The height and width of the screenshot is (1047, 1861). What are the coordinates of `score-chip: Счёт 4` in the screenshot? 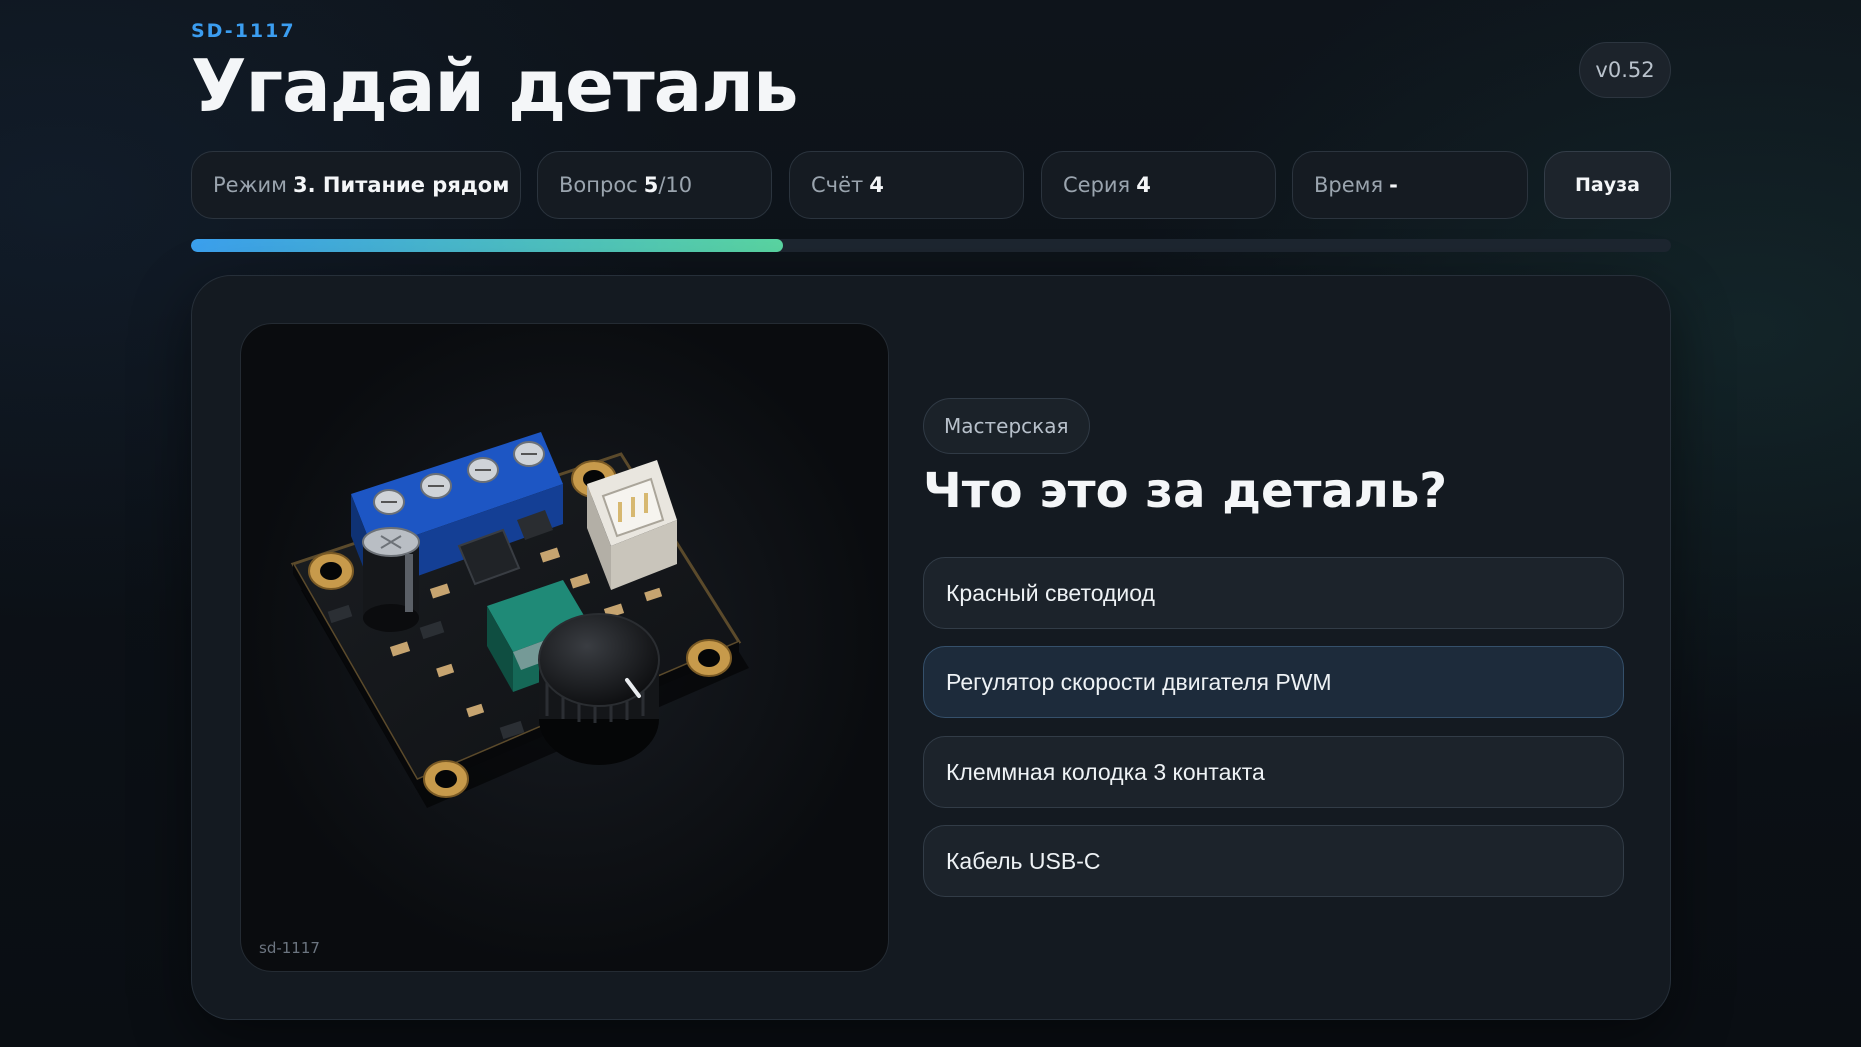 It's located at (906, 185).